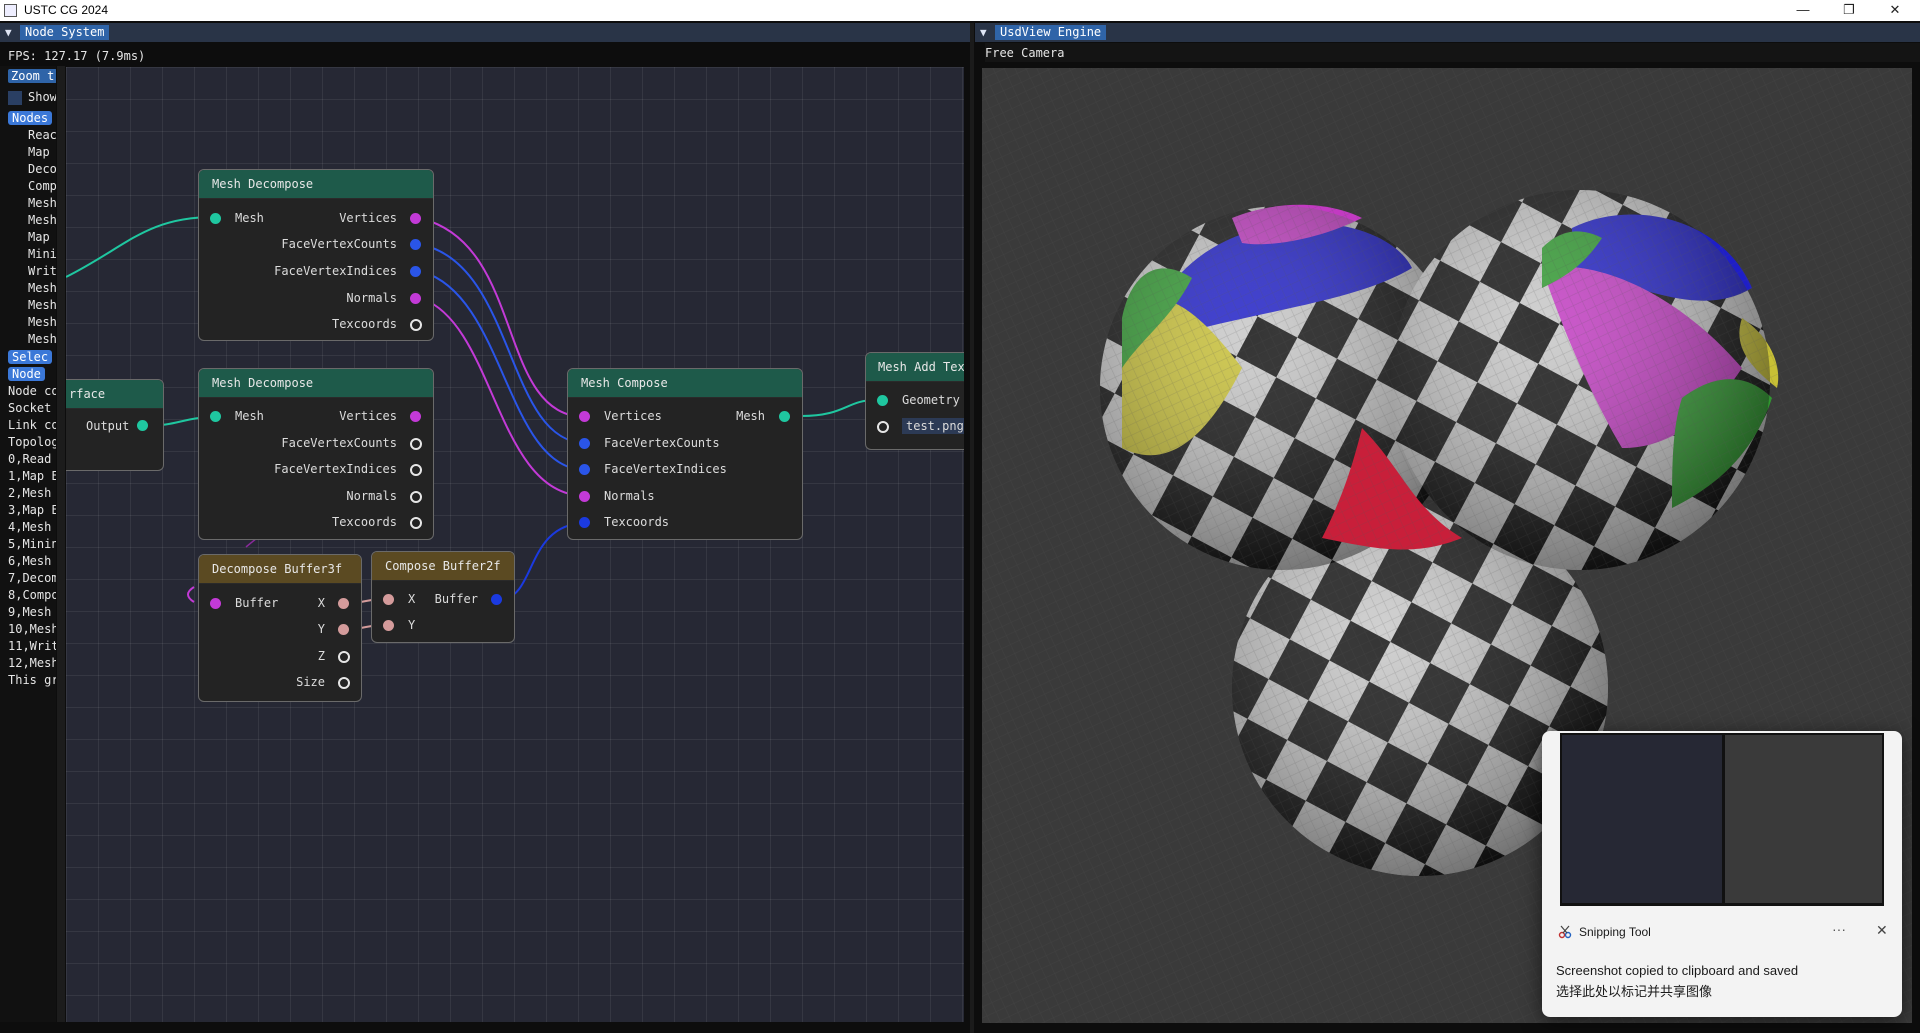  What do you see at coordinates (42, 254) in the screenshot?
I see `node-list-item: Mini` at bounding box center [42, 254].